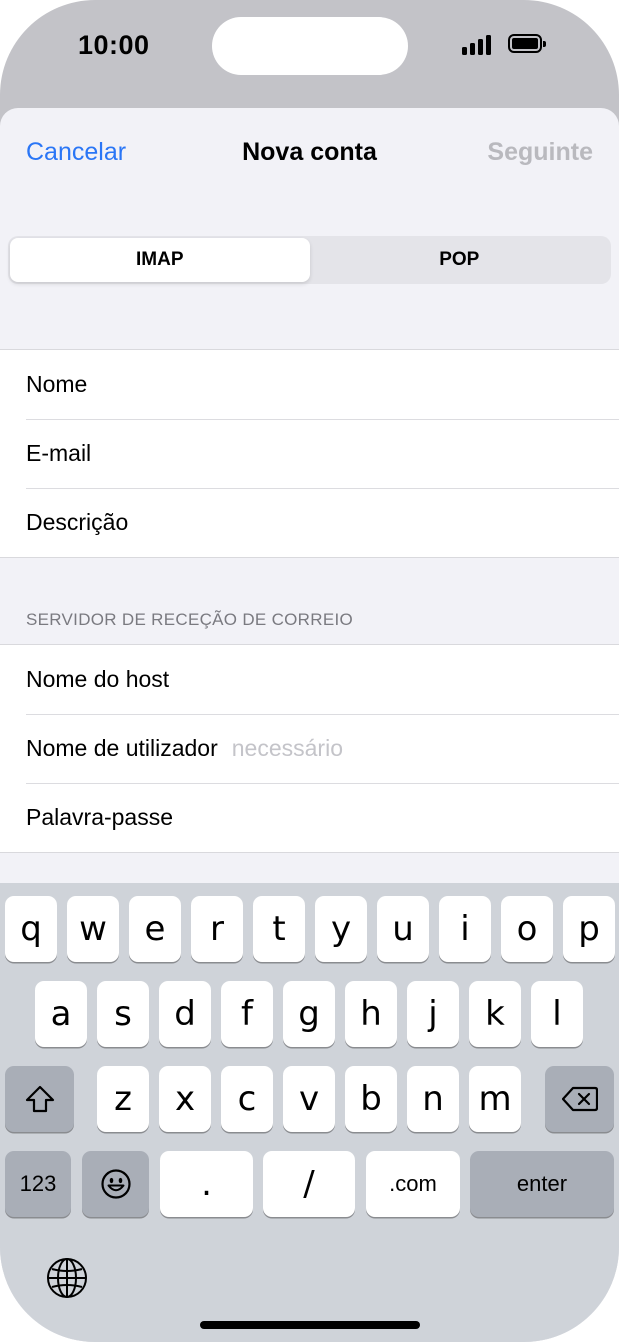 The width and height of the screenshot is (619, 1342). What do you see at coordinates (217, 929) in the screenshot?
I see `key-r: r` at bounding box center [217, 929].